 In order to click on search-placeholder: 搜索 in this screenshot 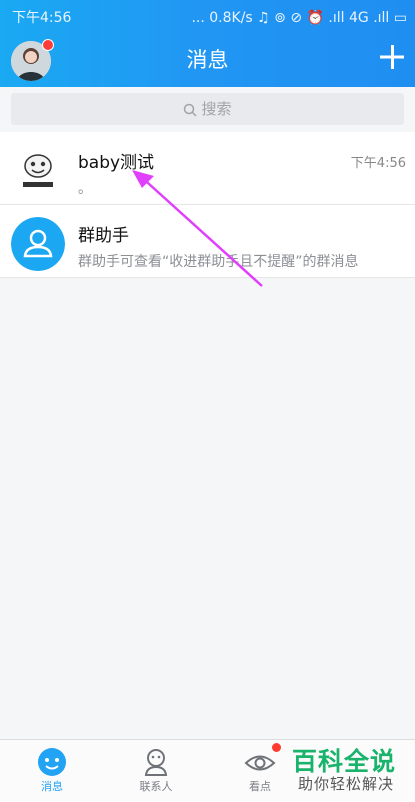, I will do `click(216, 109)`.